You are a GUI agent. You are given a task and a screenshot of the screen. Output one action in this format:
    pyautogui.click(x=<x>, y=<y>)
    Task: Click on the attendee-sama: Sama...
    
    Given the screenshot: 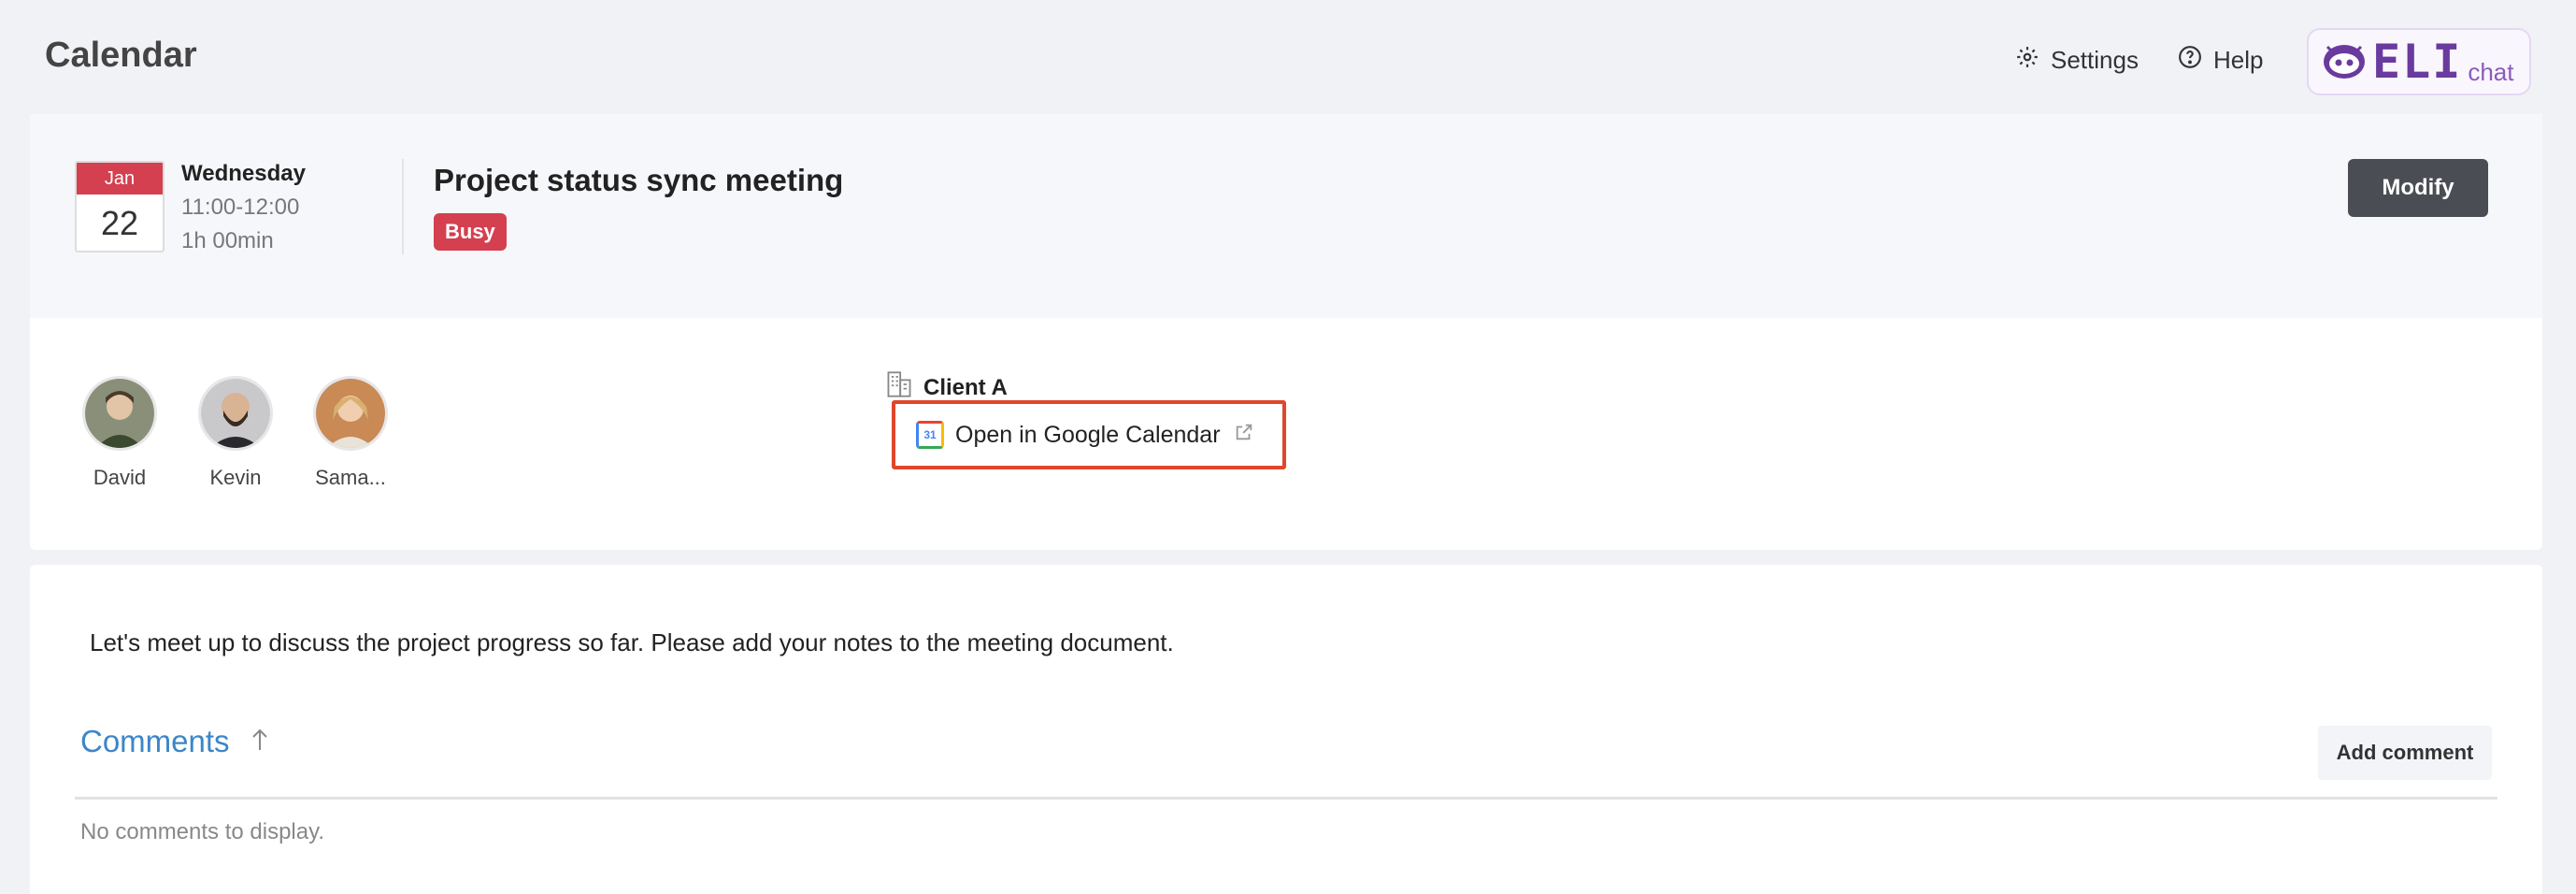 What is the action you would take?
    pyautogui.click(x=350, y=433)
    